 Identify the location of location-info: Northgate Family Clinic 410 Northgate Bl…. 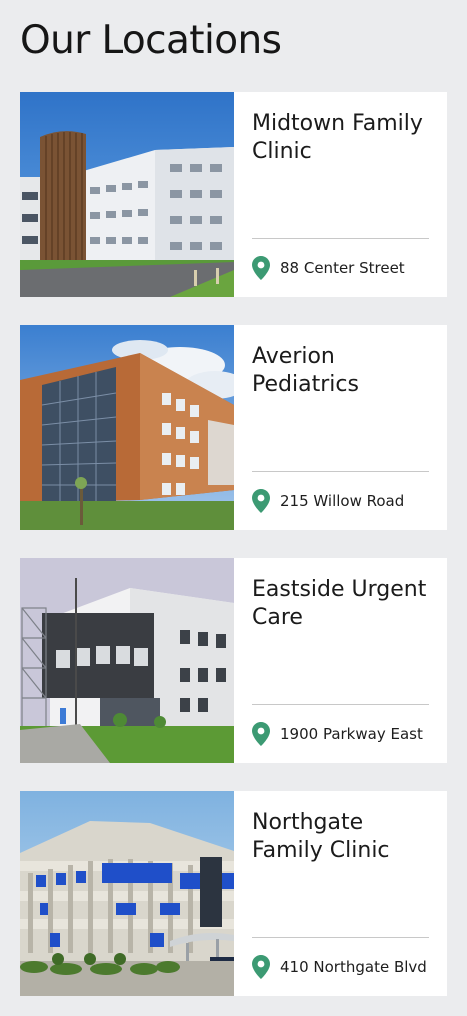
(340, 893).